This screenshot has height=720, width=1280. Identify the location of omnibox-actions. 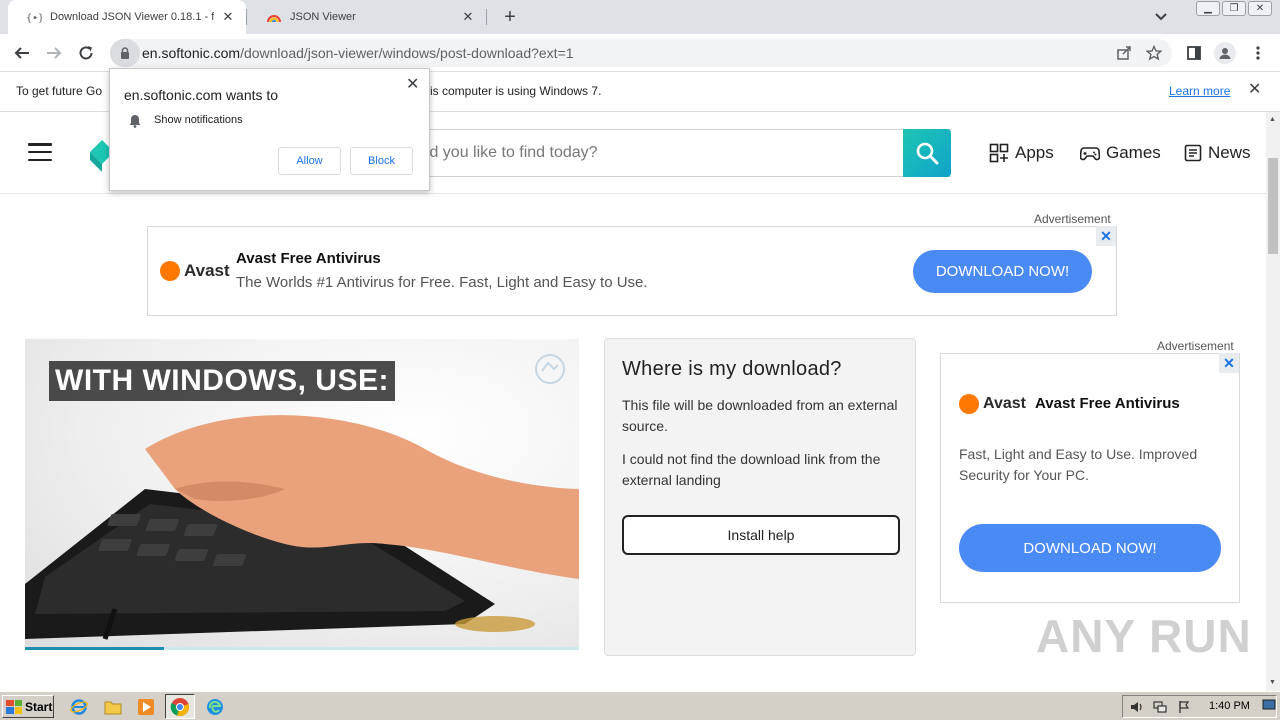
(1139, 55).